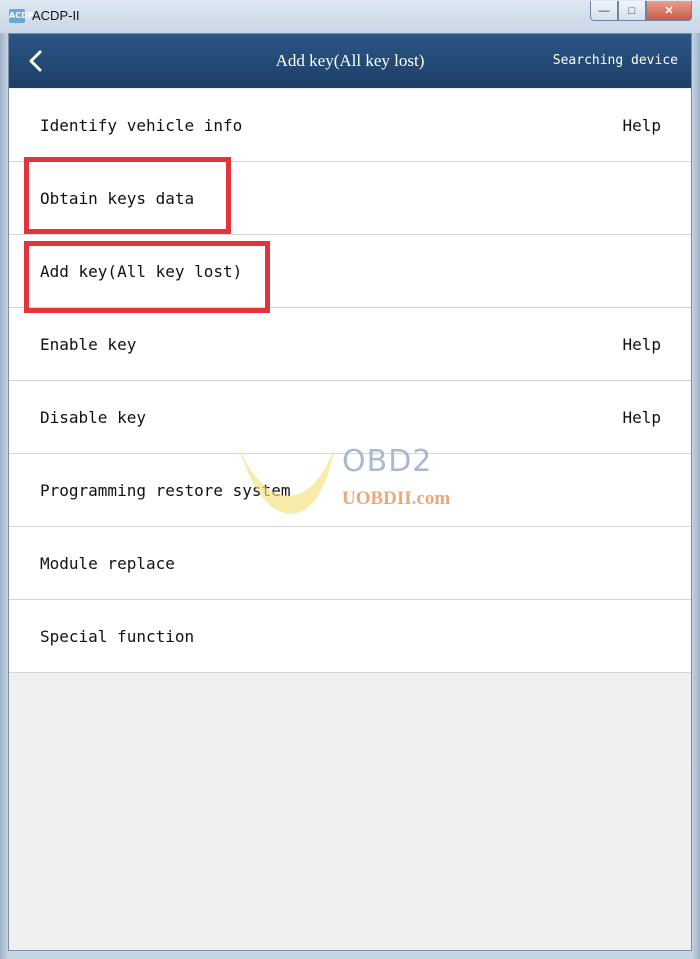 The height and width of the screenshot is (959, 700). Describe the element at coordinates (107, 563) in the screenshot. I see `menu-item-label: Module replace` at that location.